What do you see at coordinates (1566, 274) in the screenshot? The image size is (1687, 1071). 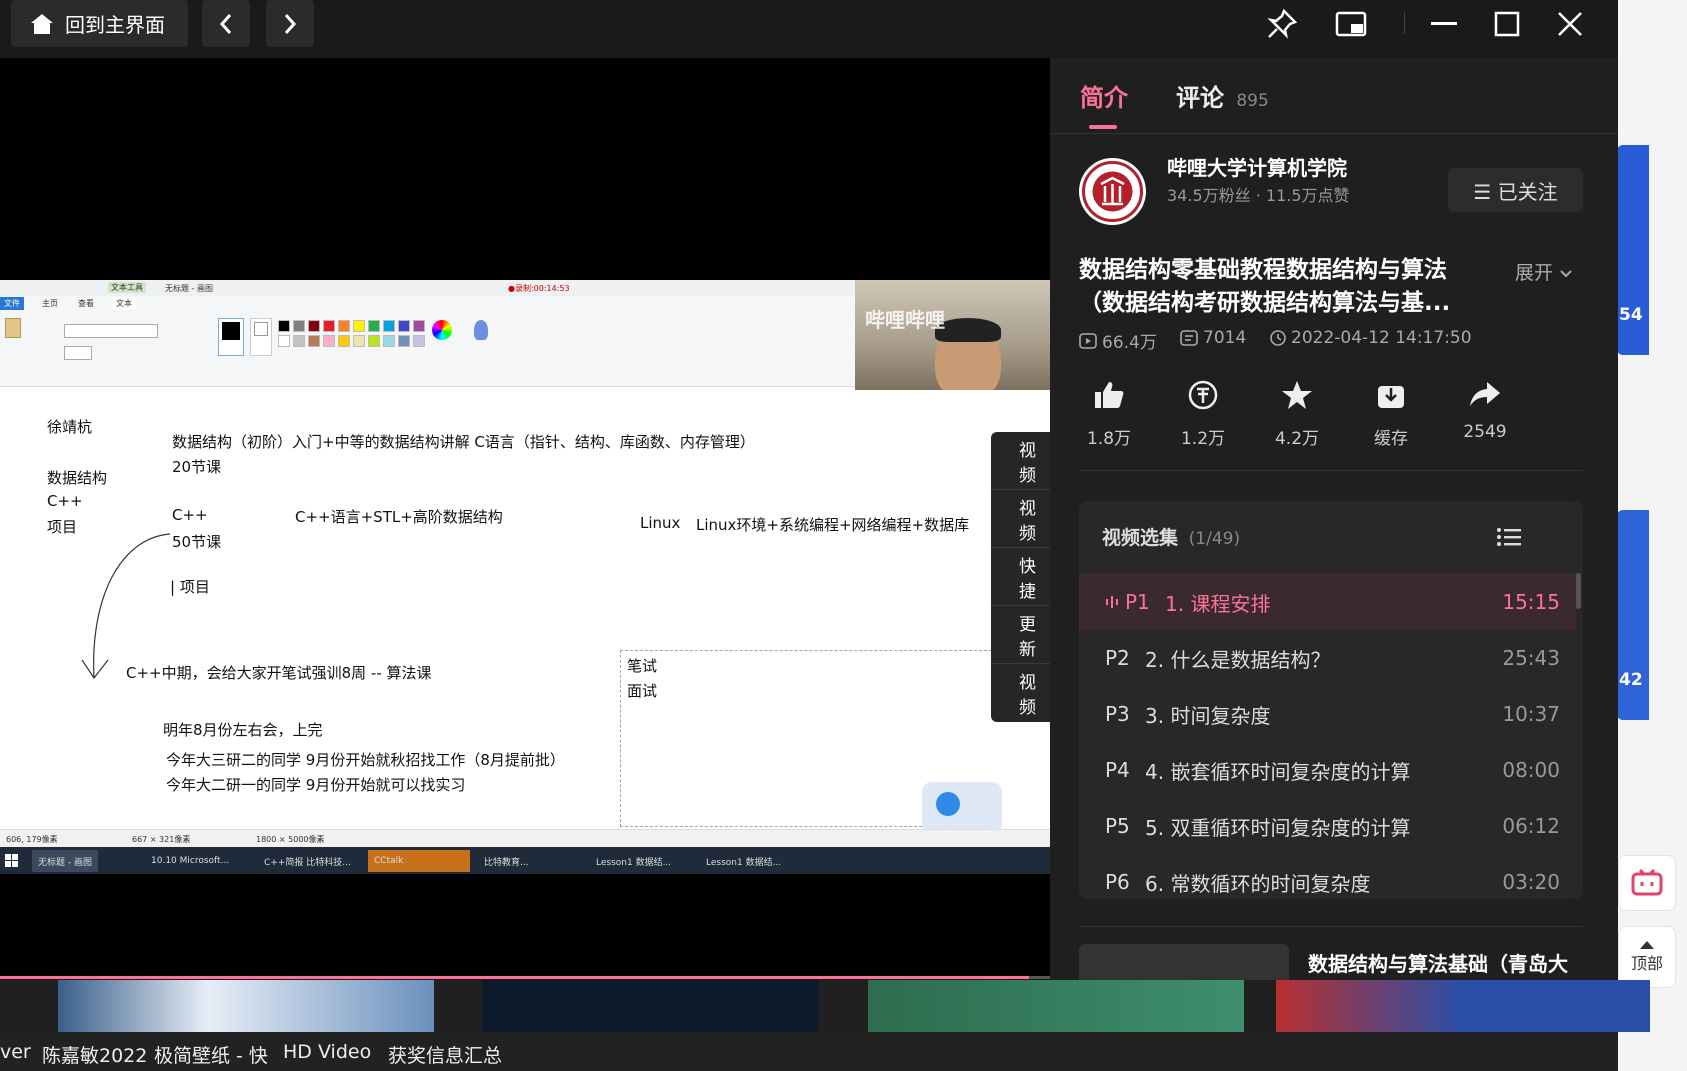 I see `chevron-down-icon` at bounding box center [1566, 274].